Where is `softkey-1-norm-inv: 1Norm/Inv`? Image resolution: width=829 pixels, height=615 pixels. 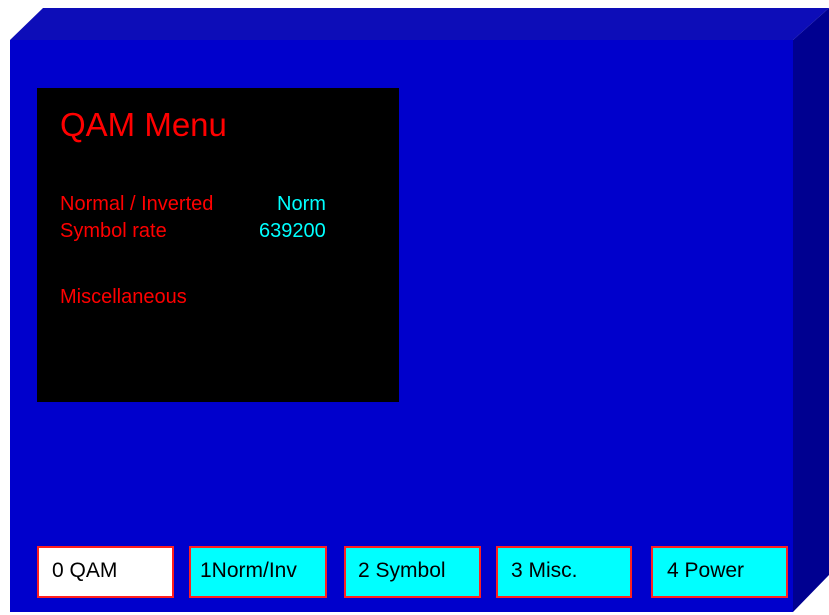
softkey-1-norm-inv: 1Norm/Inv is located at coordinates (258, 572).